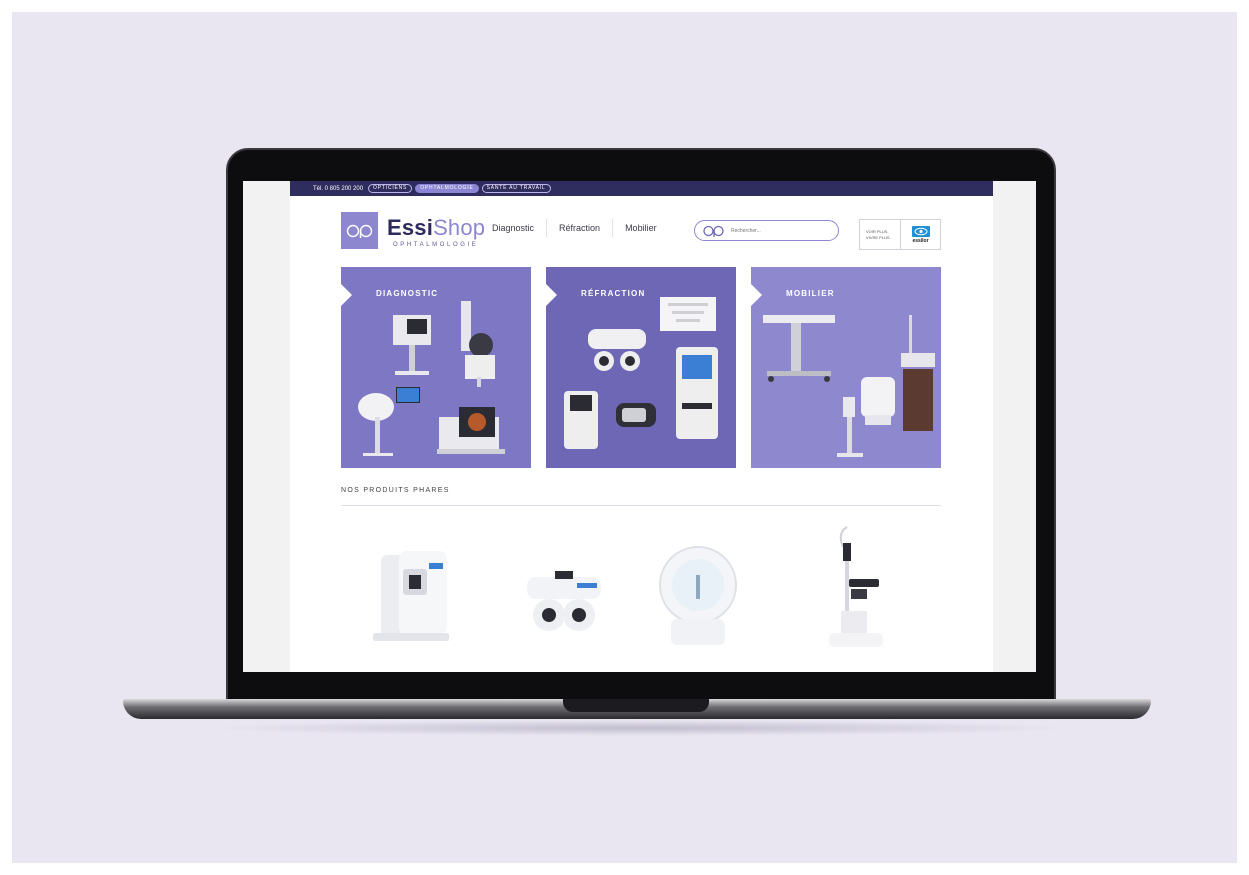 This screenshot has width=1249, height=875. What do you see at coordinates (359, 230) in the screenshot?
I see `logo-icon` at bounding box center [359, 230].